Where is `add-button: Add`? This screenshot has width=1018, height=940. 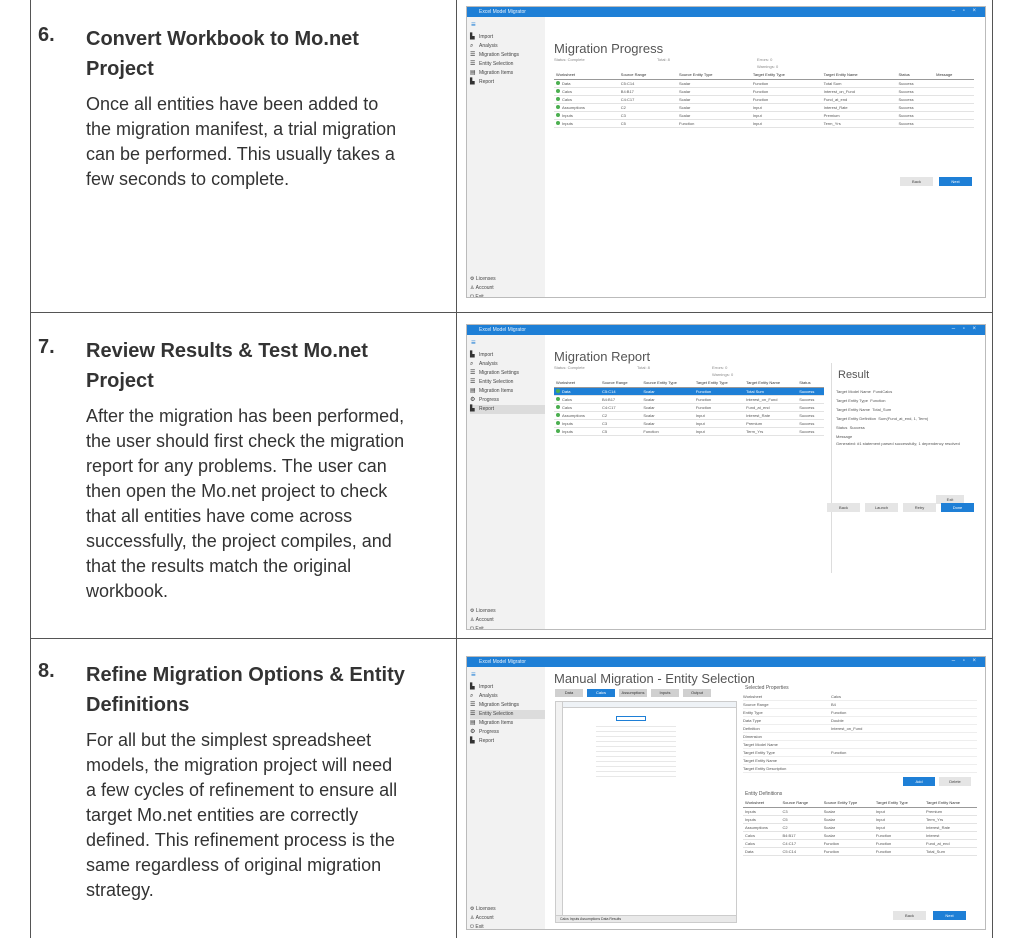
add-button: Add is located at coordinates (919, 781).